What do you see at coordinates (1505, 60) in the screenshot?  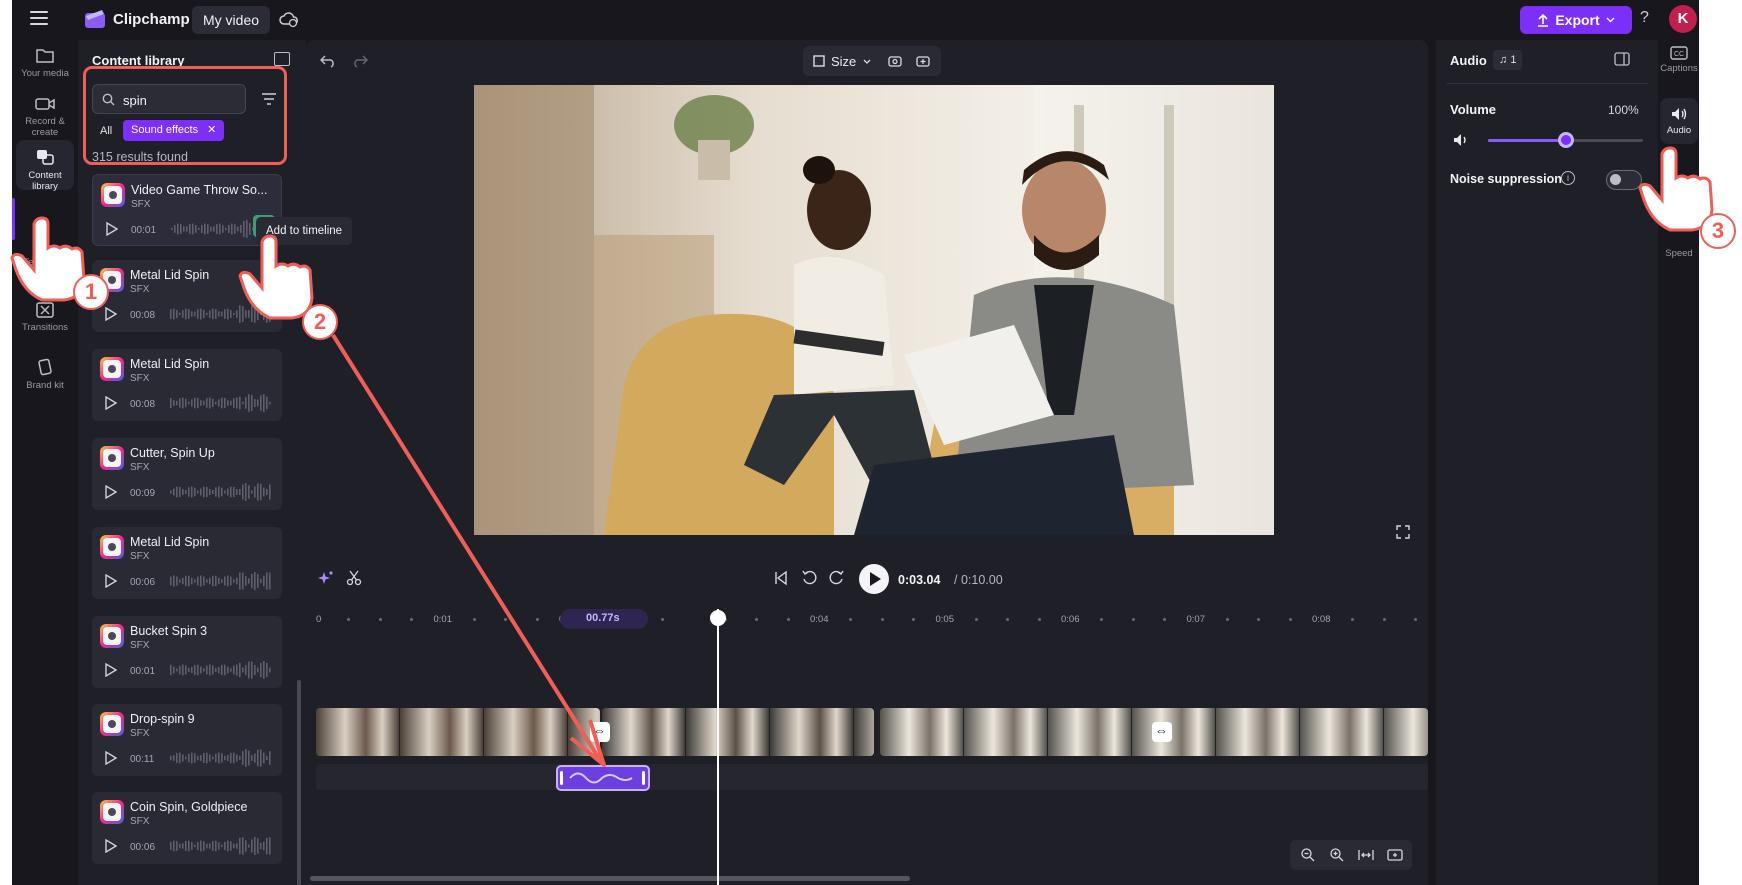 I see `music-note-icon: ♫` at bounding box center [1505, 60].